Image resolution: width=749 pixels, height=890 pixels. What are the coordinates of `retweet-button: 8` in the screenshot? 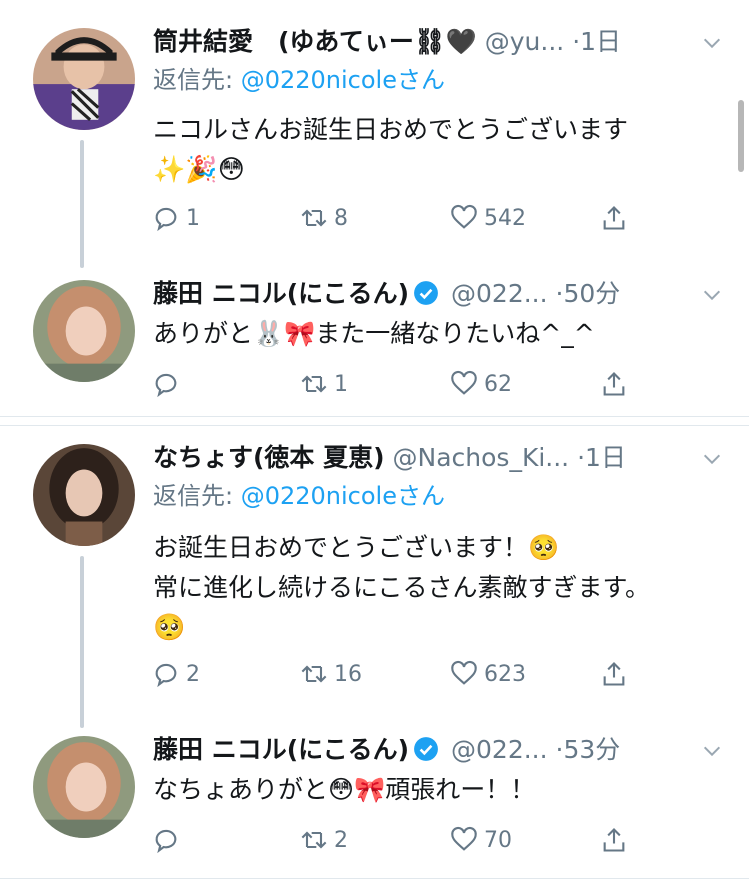 It's located at (324, 218).